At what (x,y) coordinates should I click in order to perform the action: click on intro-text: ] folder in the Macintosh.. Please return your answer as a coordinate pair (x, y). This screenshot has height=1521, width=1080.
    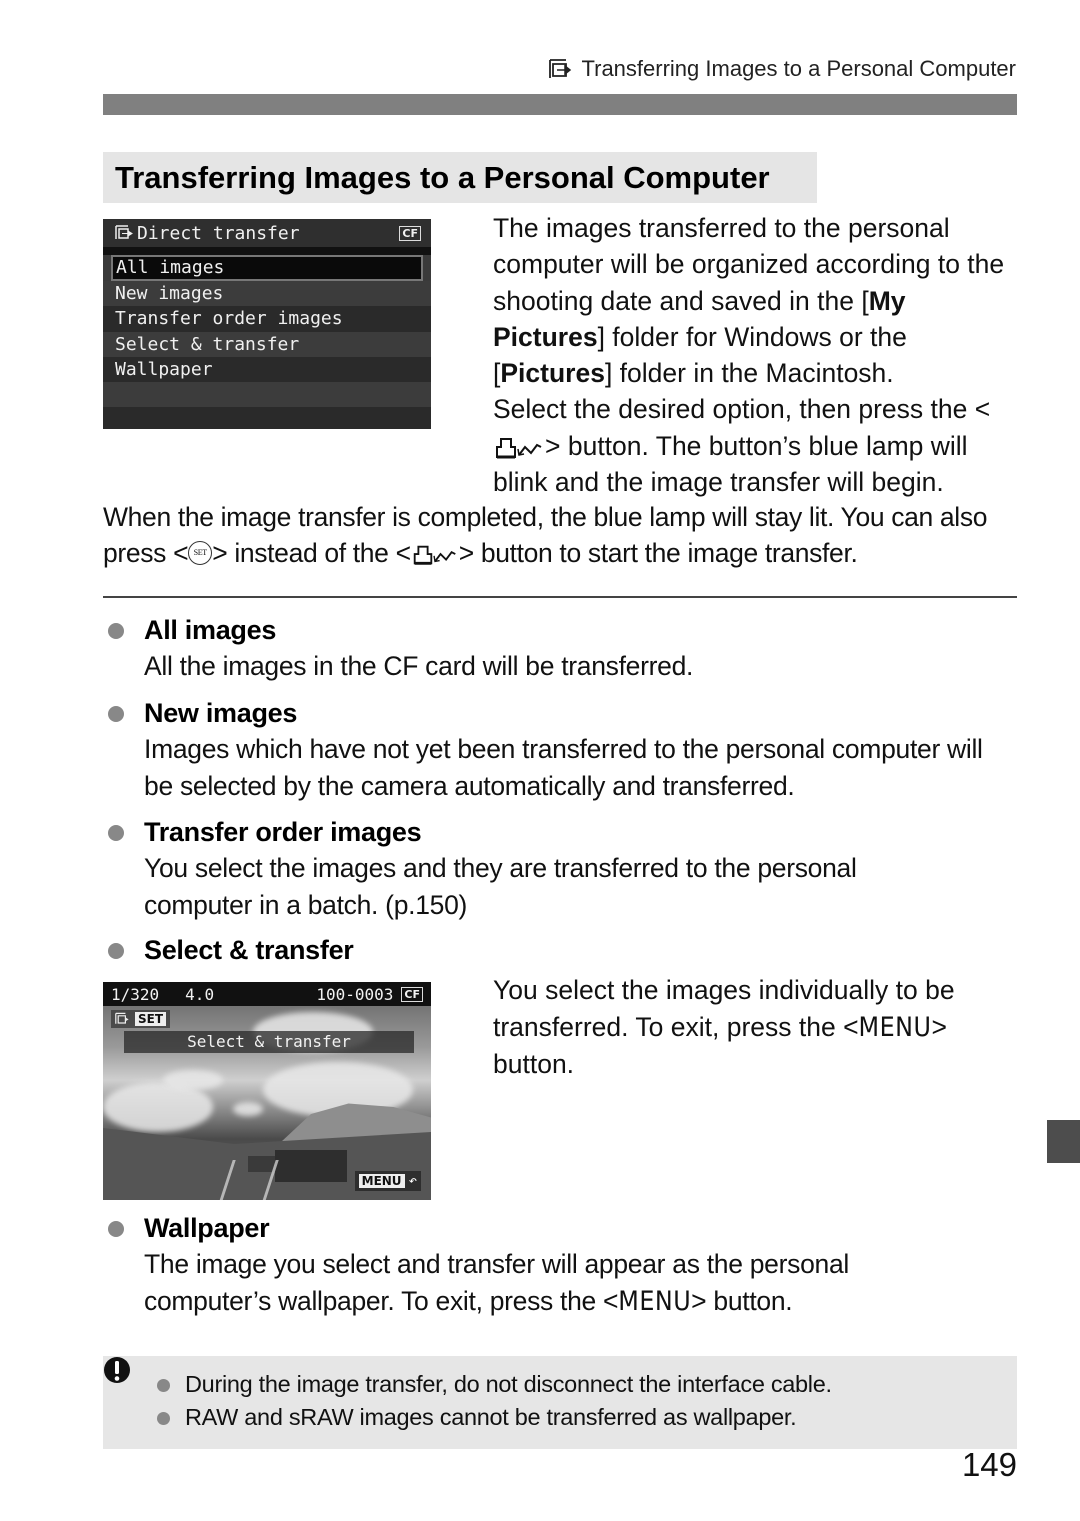
    Looking at the image, I should click on (749, 373).